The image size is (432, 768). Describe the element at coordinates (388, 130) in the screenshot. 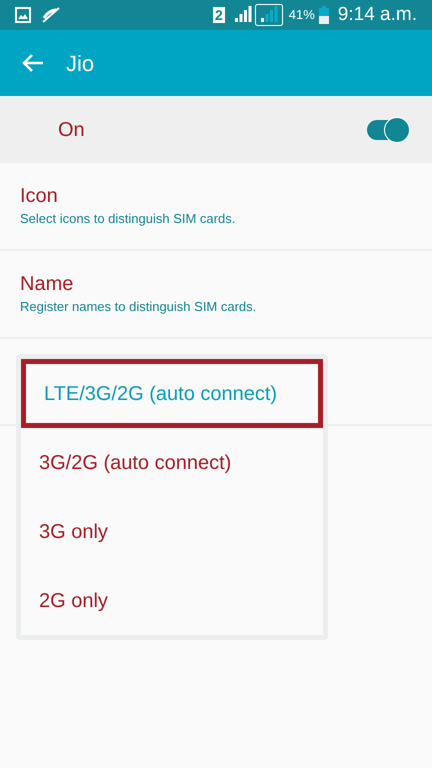

I see `toggle-switch` at that location.